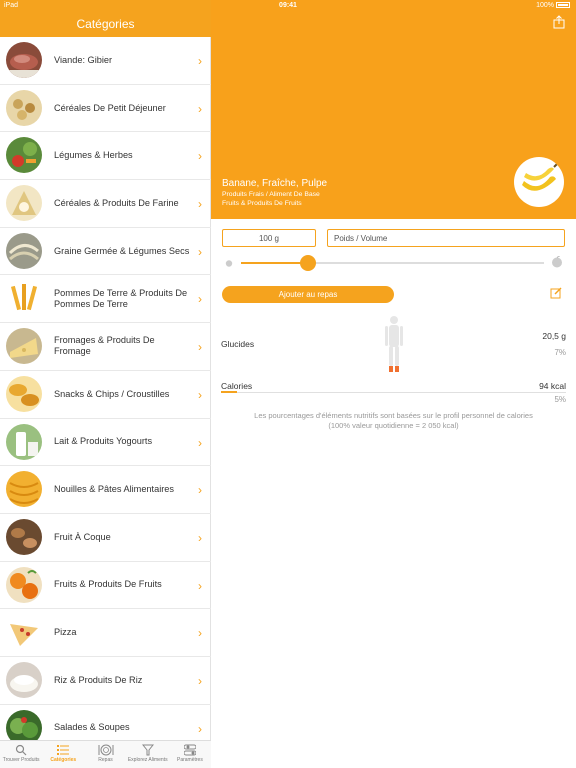 This screenshot has height=768, width=576. Describe the element at coordinates (147, 750) in the screenshot. I see `filter-icon` at that location.